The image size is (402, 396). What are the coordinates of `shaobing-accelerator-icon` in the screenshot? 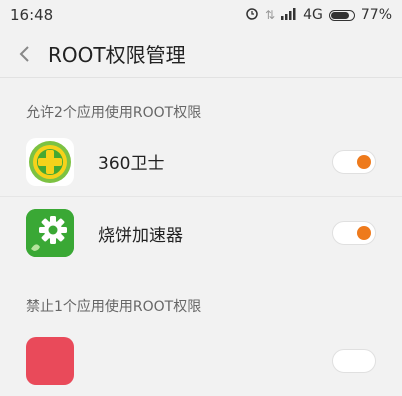 It's located at (50, 233).